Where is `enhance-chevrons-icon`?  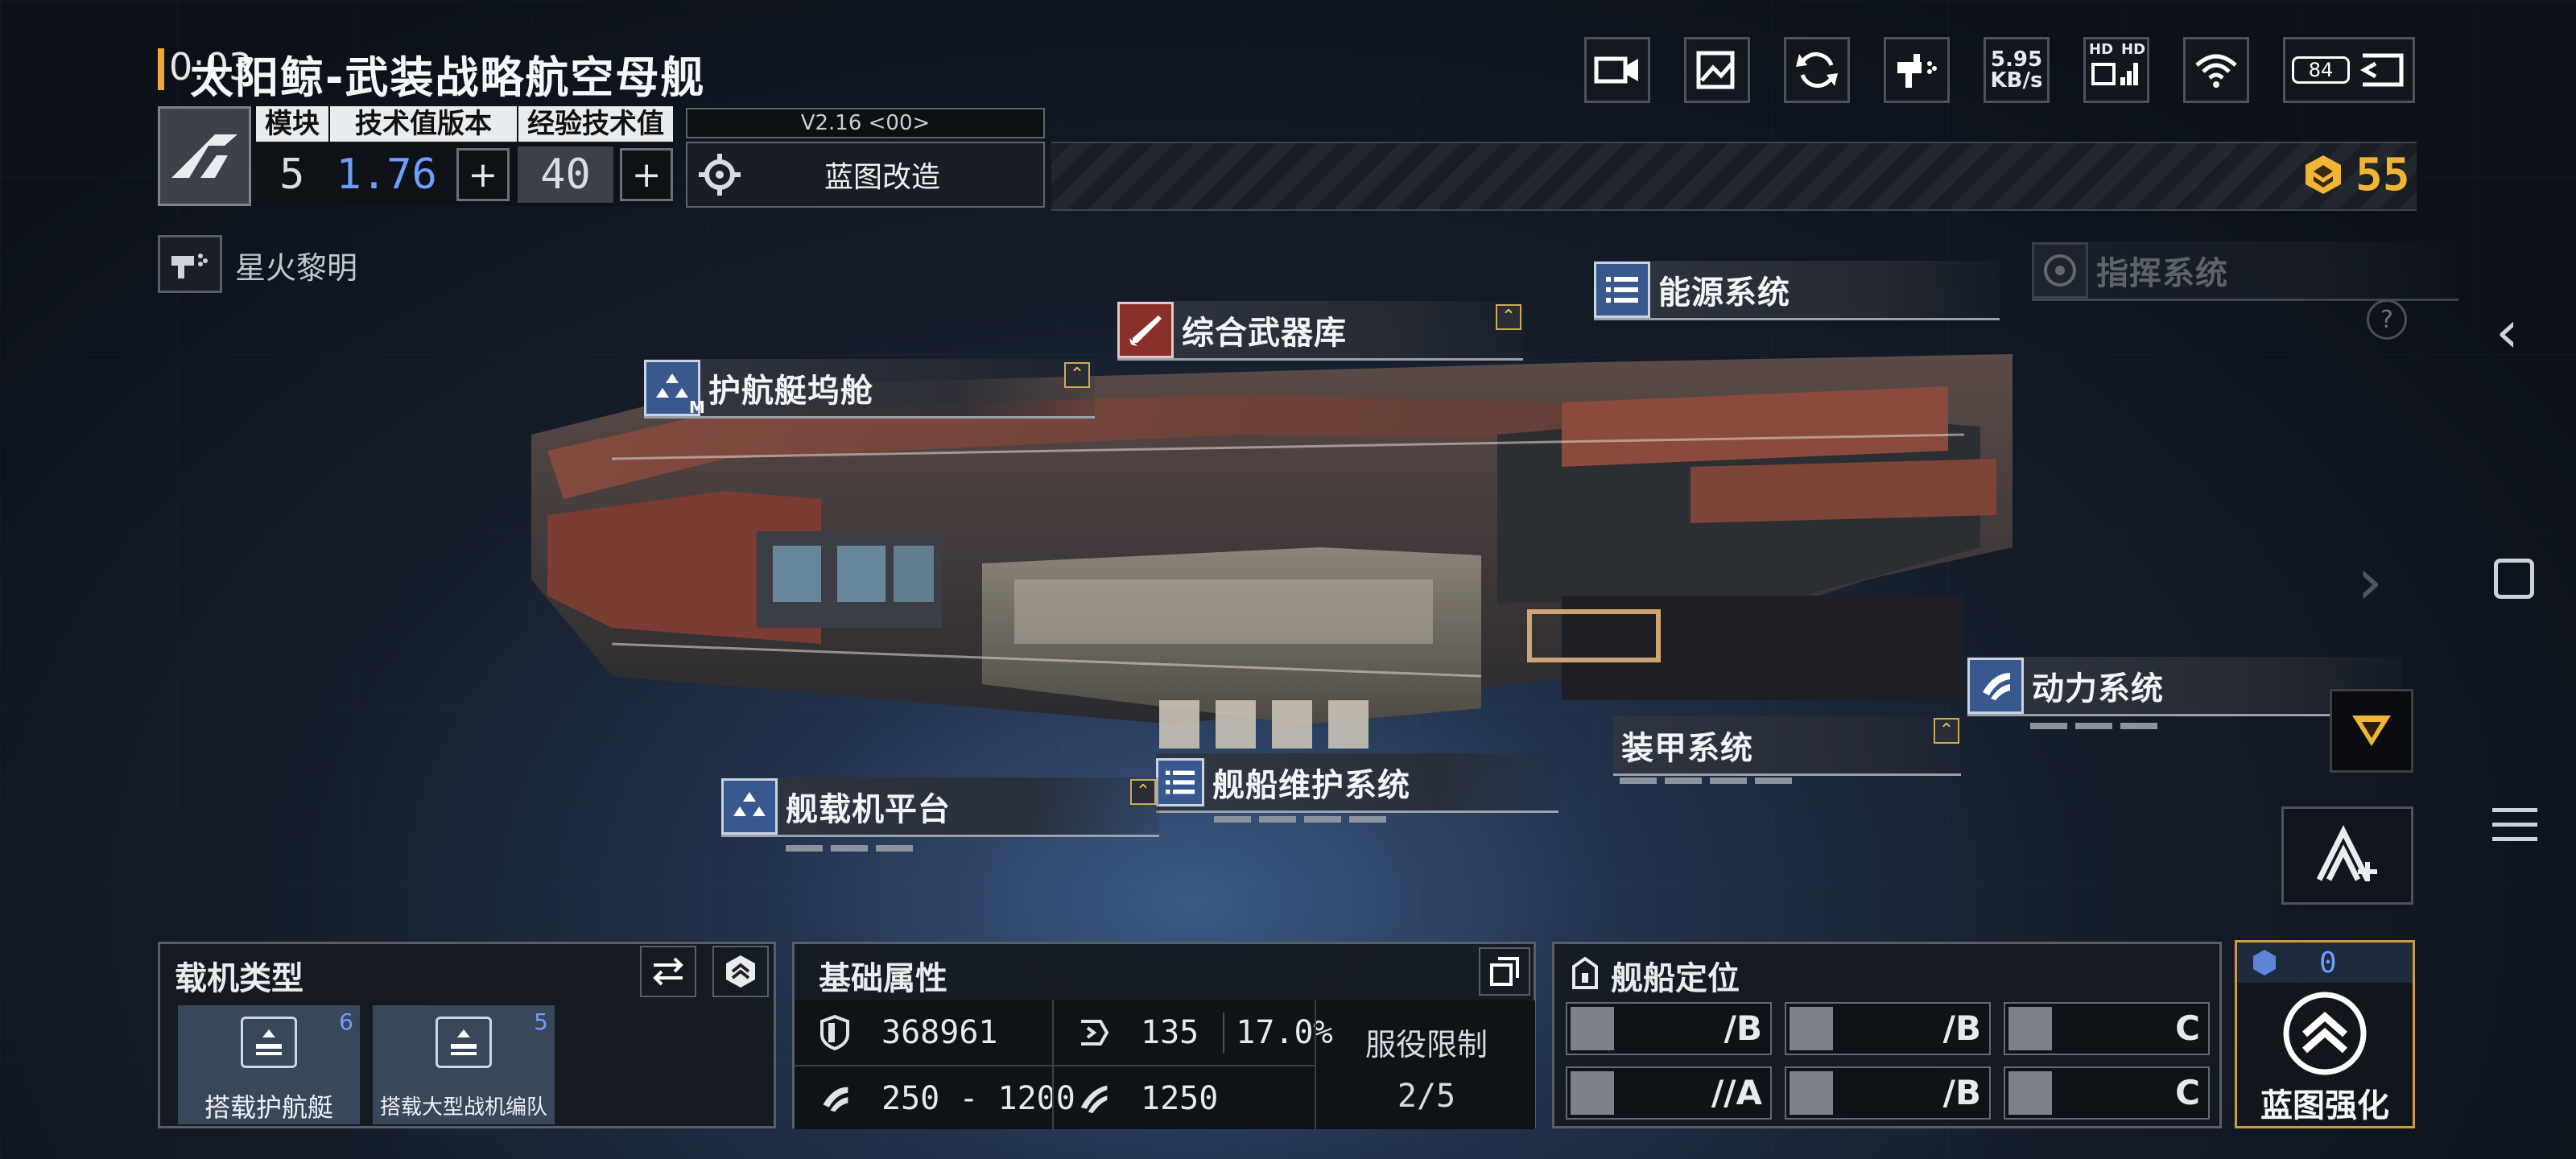
enhance-chevrons-icon is located at coordinates (2325, 1033).